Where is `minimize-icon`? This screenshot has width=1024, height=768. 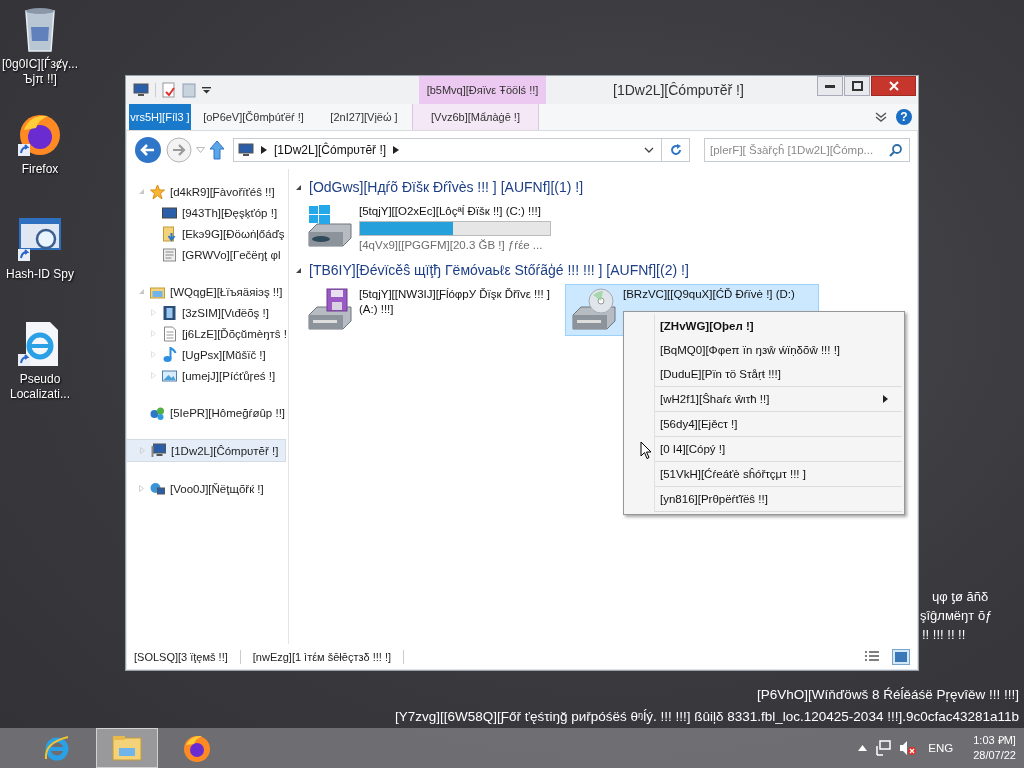 minimize-icon is located at coordinates (830, 86).